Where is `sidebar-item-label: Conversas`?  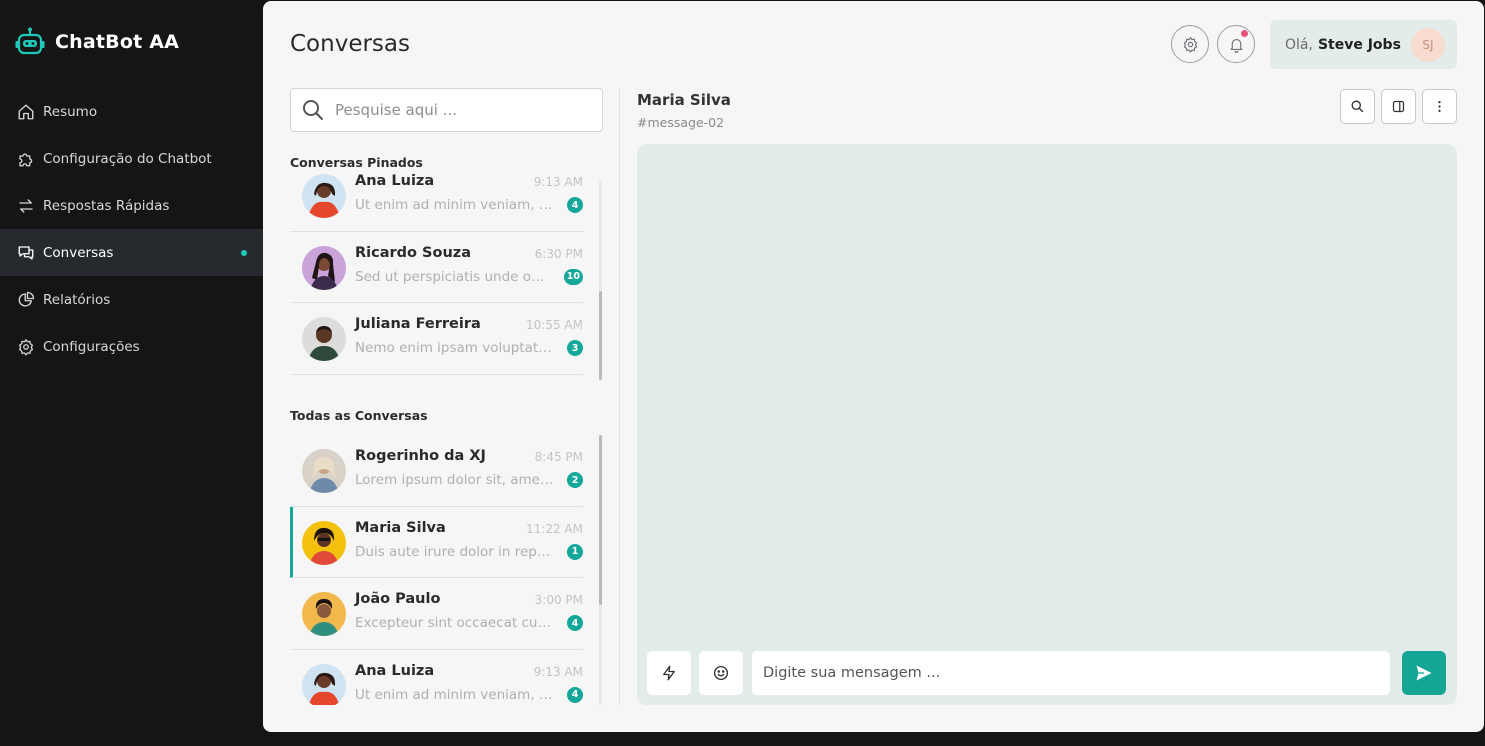
sidebar-item-label: Conversas is located at coordinates (78, 252).